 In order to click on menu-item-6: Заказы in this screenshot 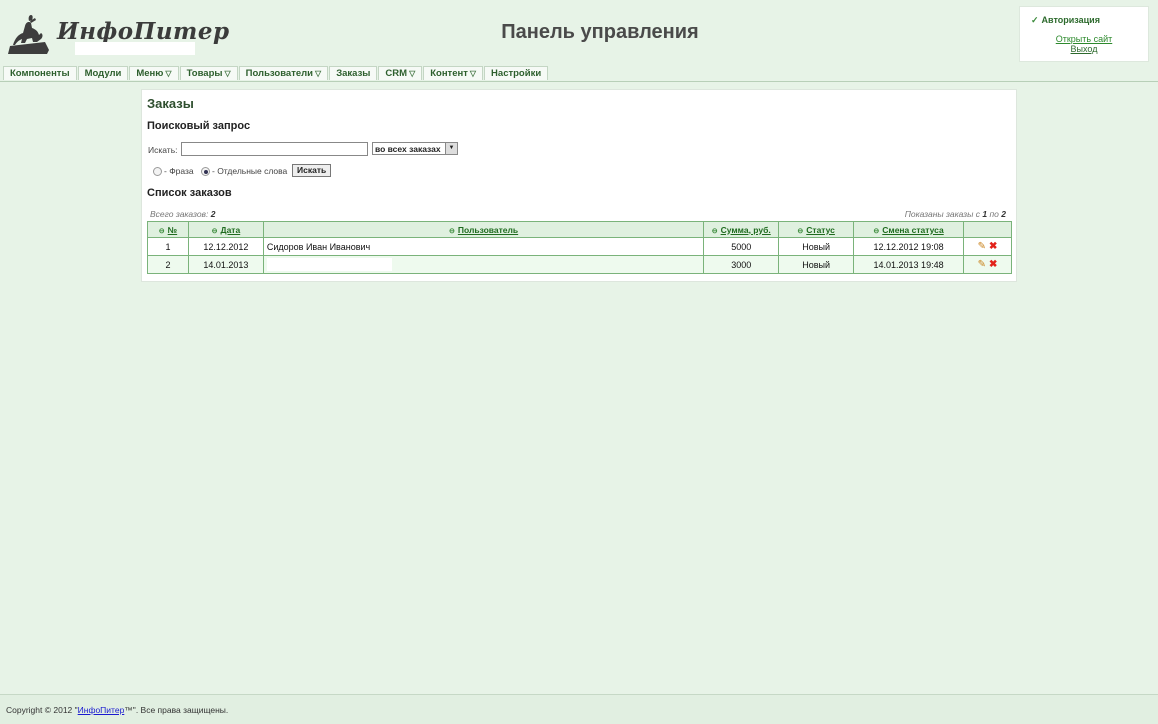, I will do `click(353, 73)`.